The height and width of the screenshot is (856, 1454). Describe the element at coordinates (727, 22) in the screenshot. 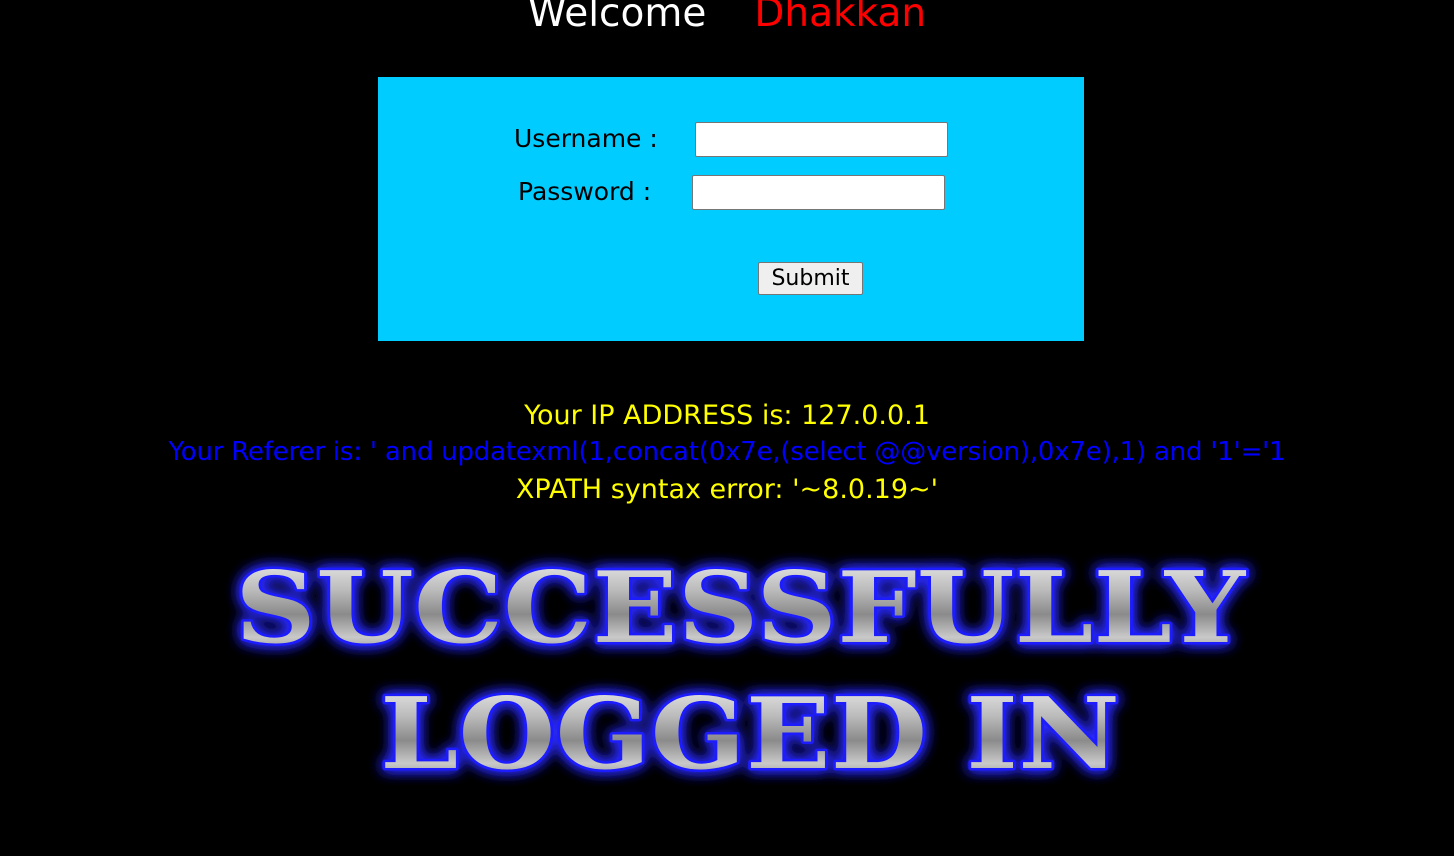

I see `welcome-heading: Welcome Dhakkan` at that location.